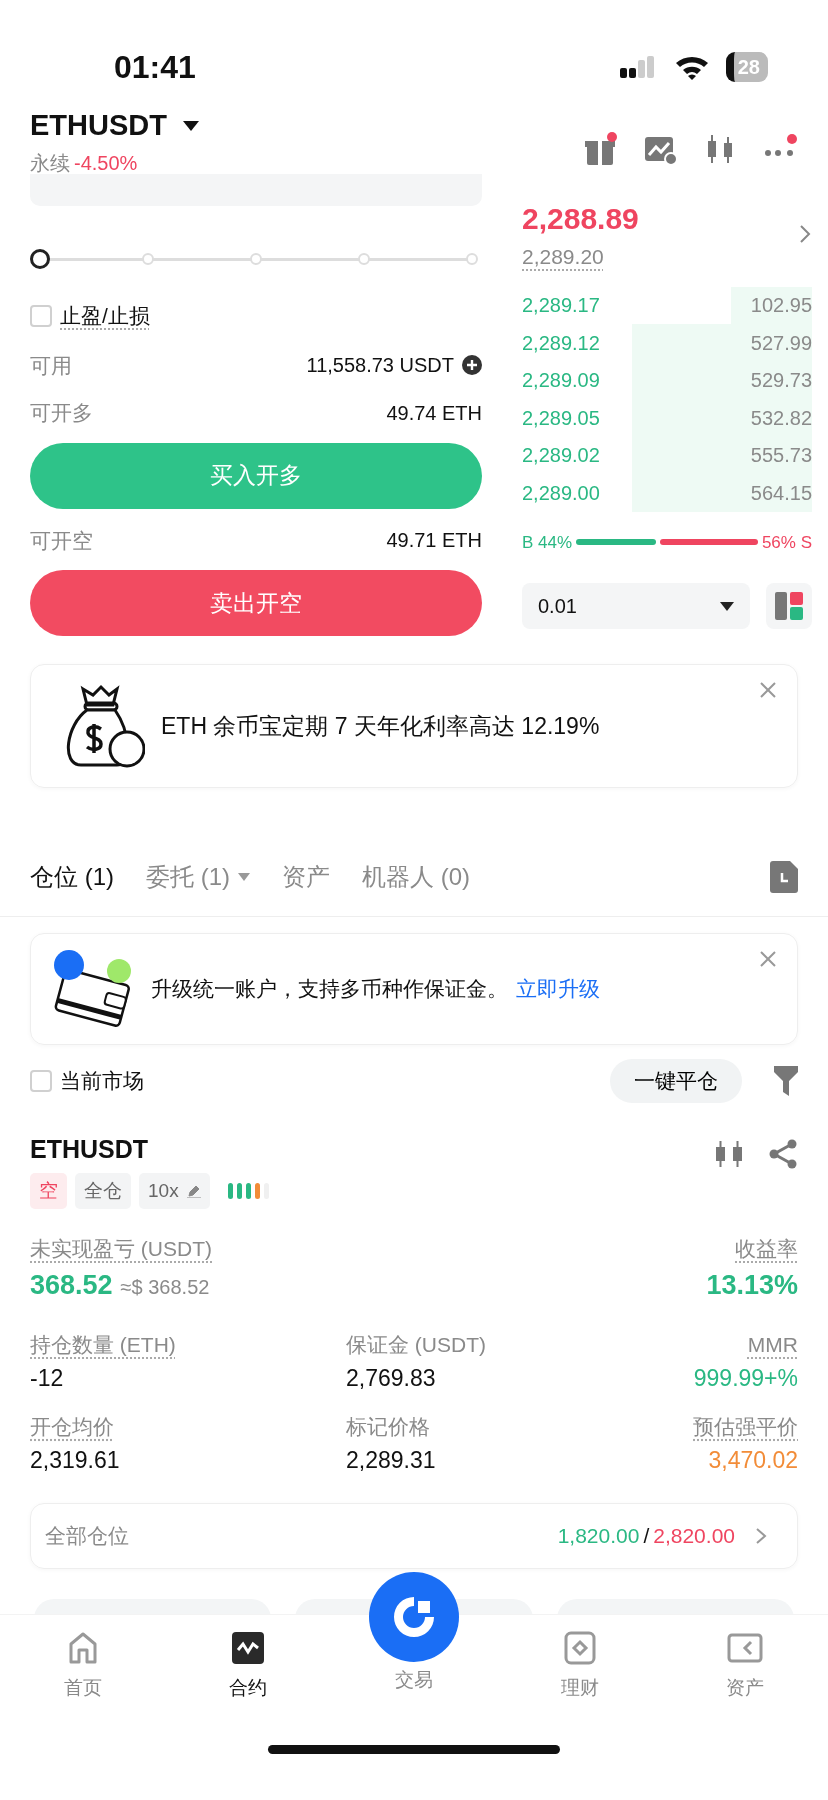  Describe the element at coordinates (329, 989) in the screenshot. I see `upgrade-text: 升级统一账户，支持多币种作保证金。` at that location.